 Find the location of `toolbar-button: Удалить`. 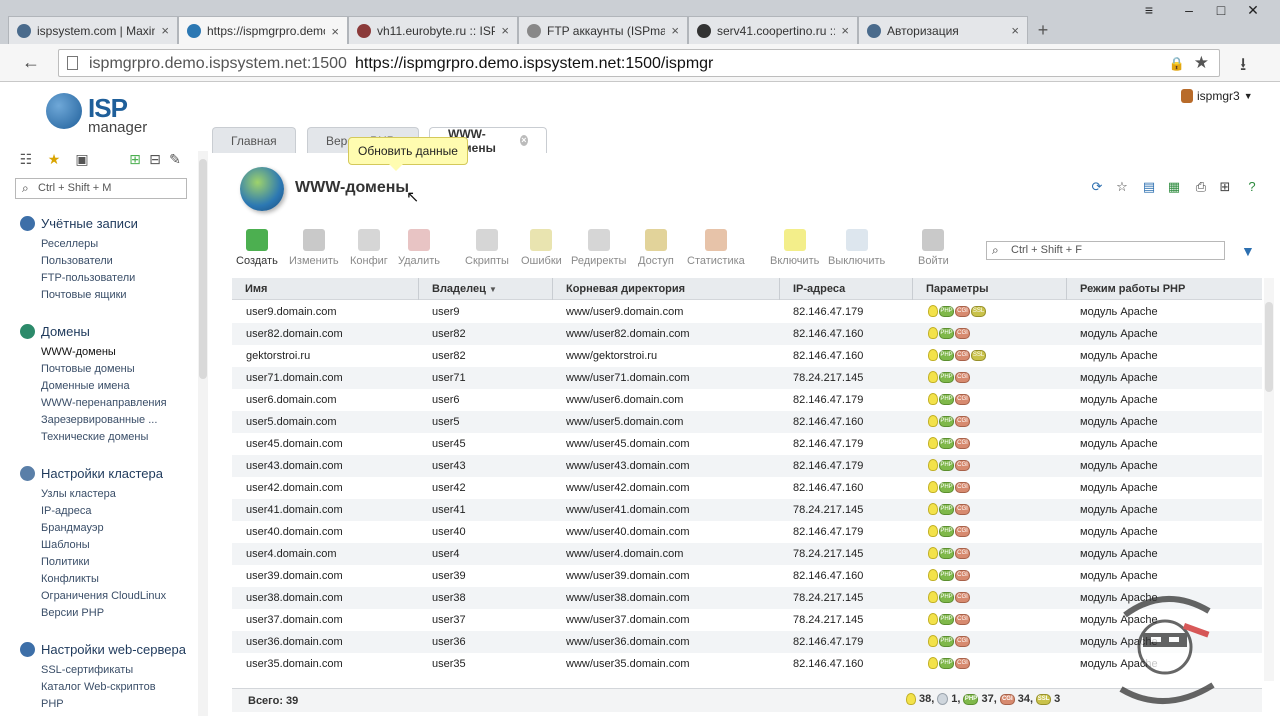

toolbar-button: Удалить is located at coordinates (419, 248).